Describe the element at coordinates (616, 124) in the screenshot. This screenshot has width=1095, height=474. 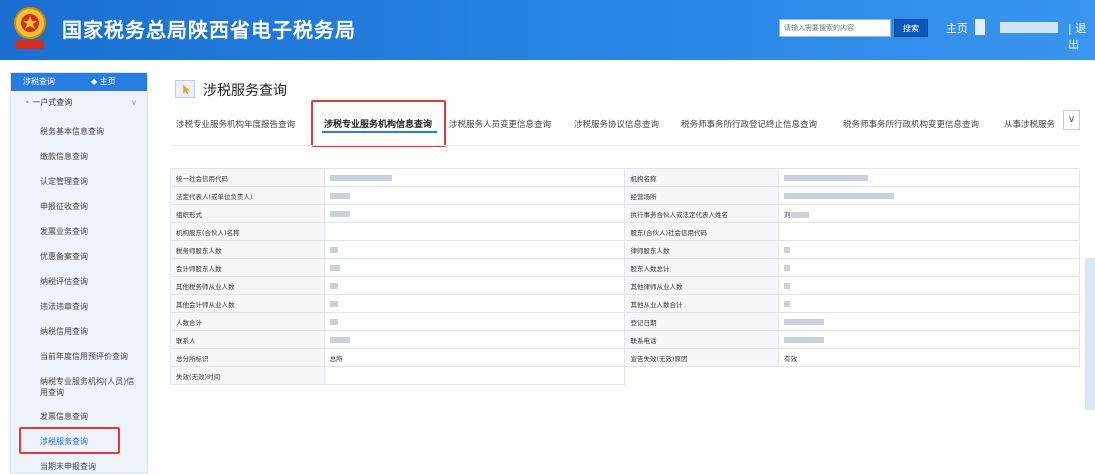
I see `tab-agreement-info: 涉税服务协议信息查询` at that location.